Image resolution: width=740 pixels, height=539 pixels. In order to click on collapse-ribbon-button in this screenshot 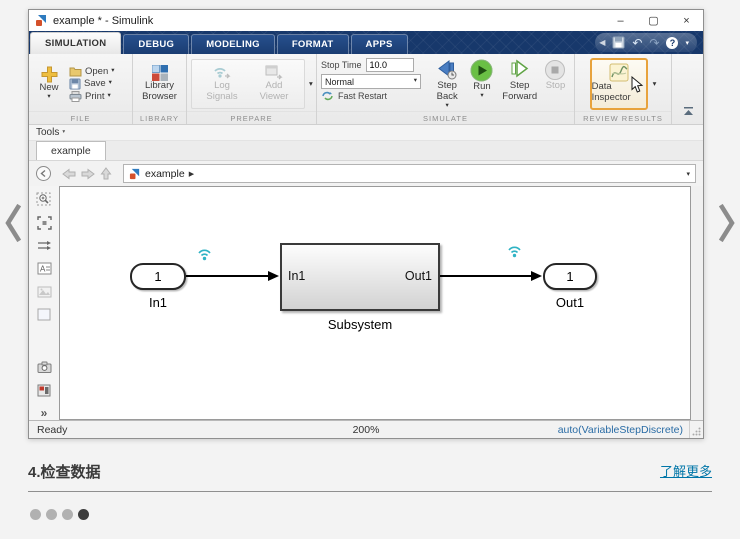, I will do `click(688, 112)`.